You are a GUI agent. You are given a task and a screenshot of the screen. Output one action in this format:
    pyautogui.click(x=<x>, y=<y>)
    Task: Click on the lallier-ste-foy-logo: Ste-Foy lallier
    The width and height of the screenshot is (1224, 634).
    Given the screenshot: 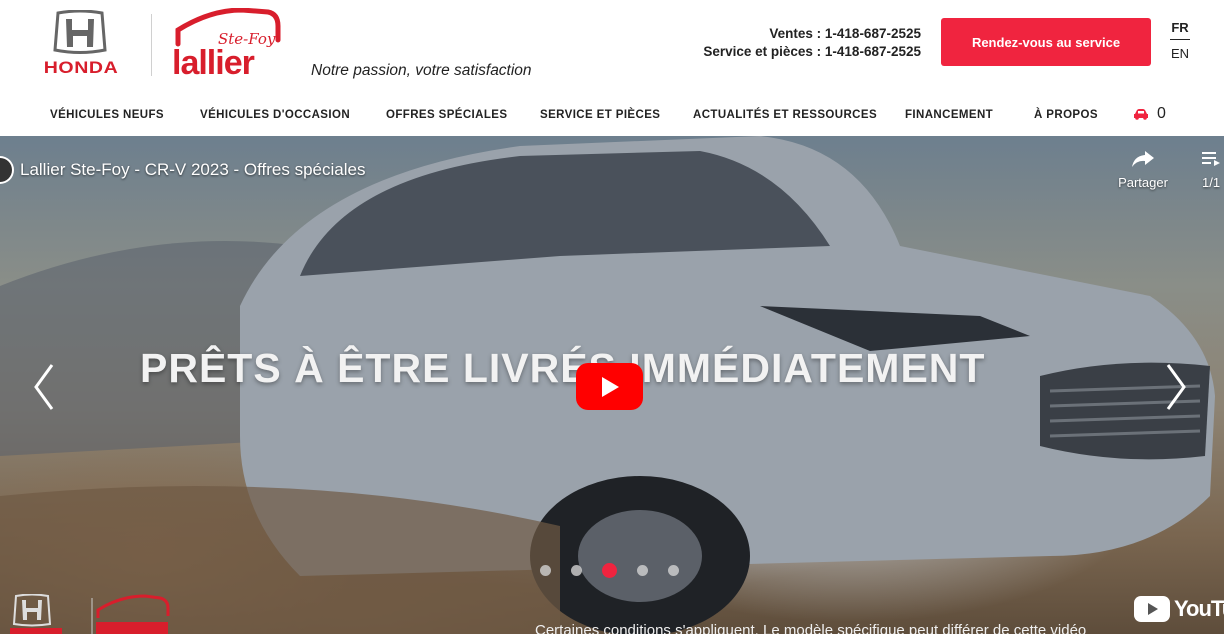 What is the action you would take?
    pyautogui.click(x=226, y=43)
    